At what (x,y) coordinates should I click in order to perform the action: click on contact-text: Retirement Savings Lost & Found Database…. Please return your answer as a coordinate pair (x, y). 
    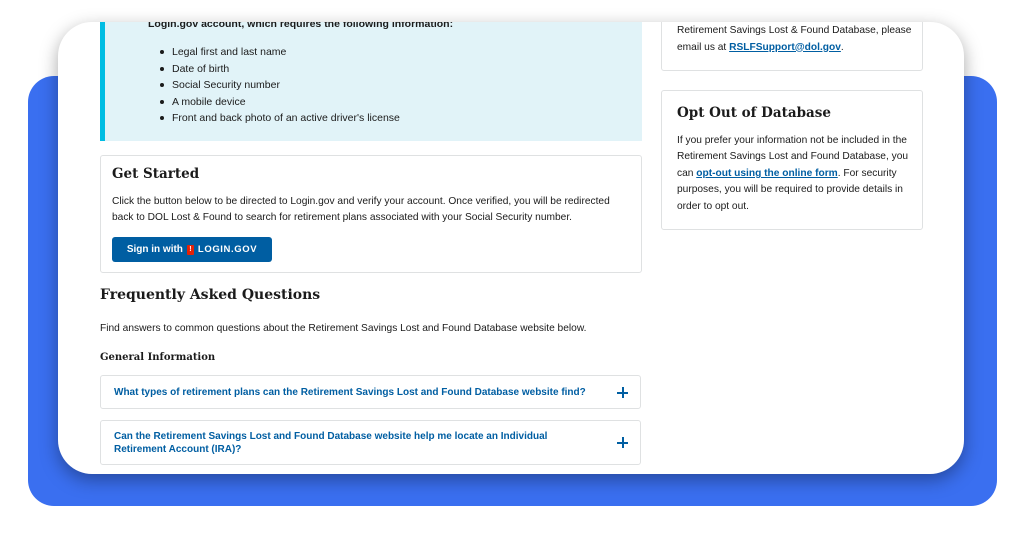
    Looking at the image, I should click on (797, 39).